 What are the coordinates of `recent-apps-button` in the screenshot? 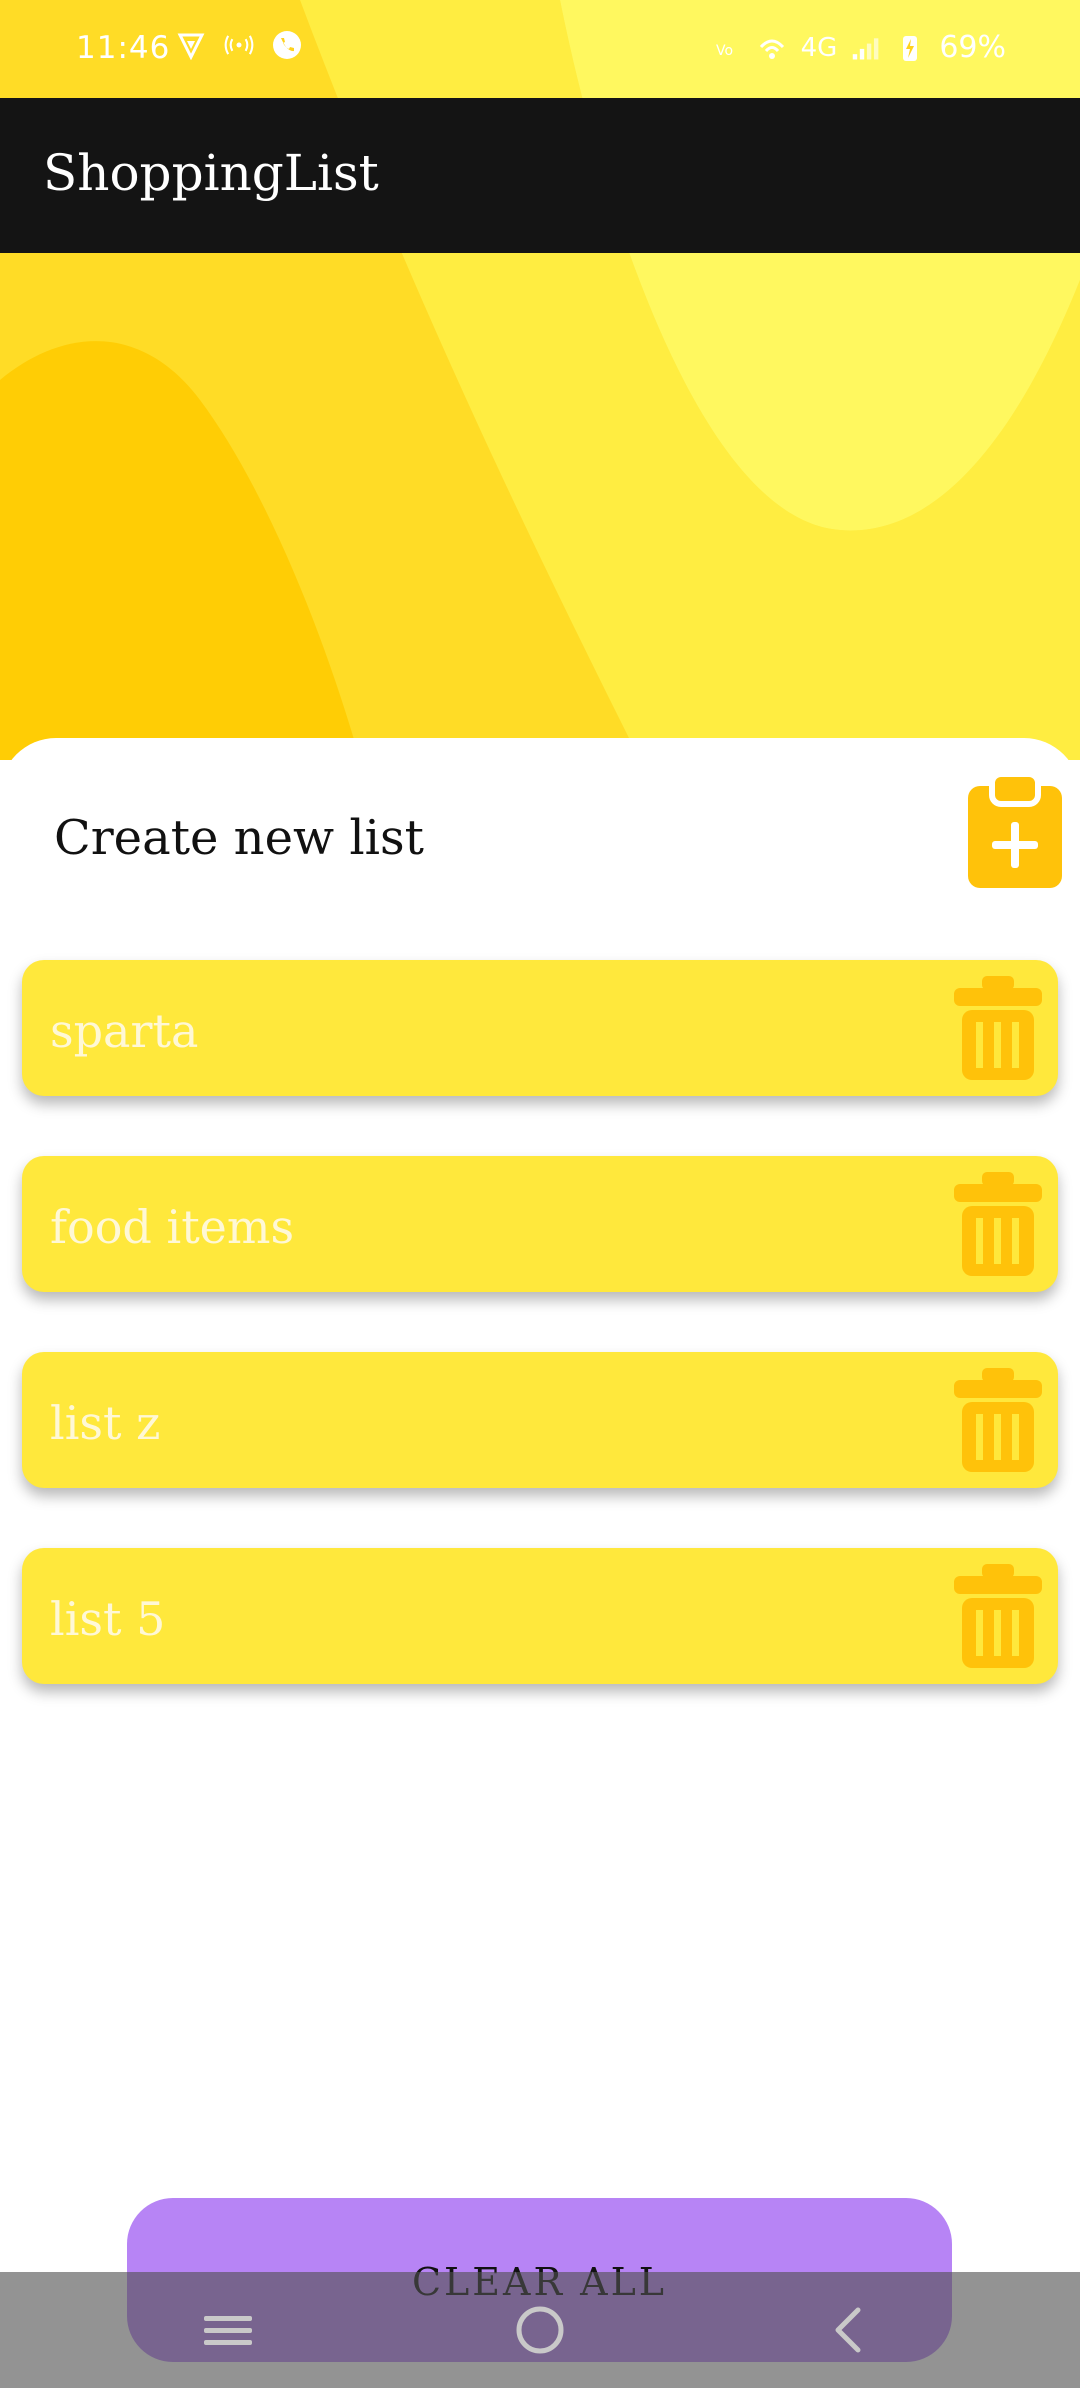 It's located at (228, 2330).